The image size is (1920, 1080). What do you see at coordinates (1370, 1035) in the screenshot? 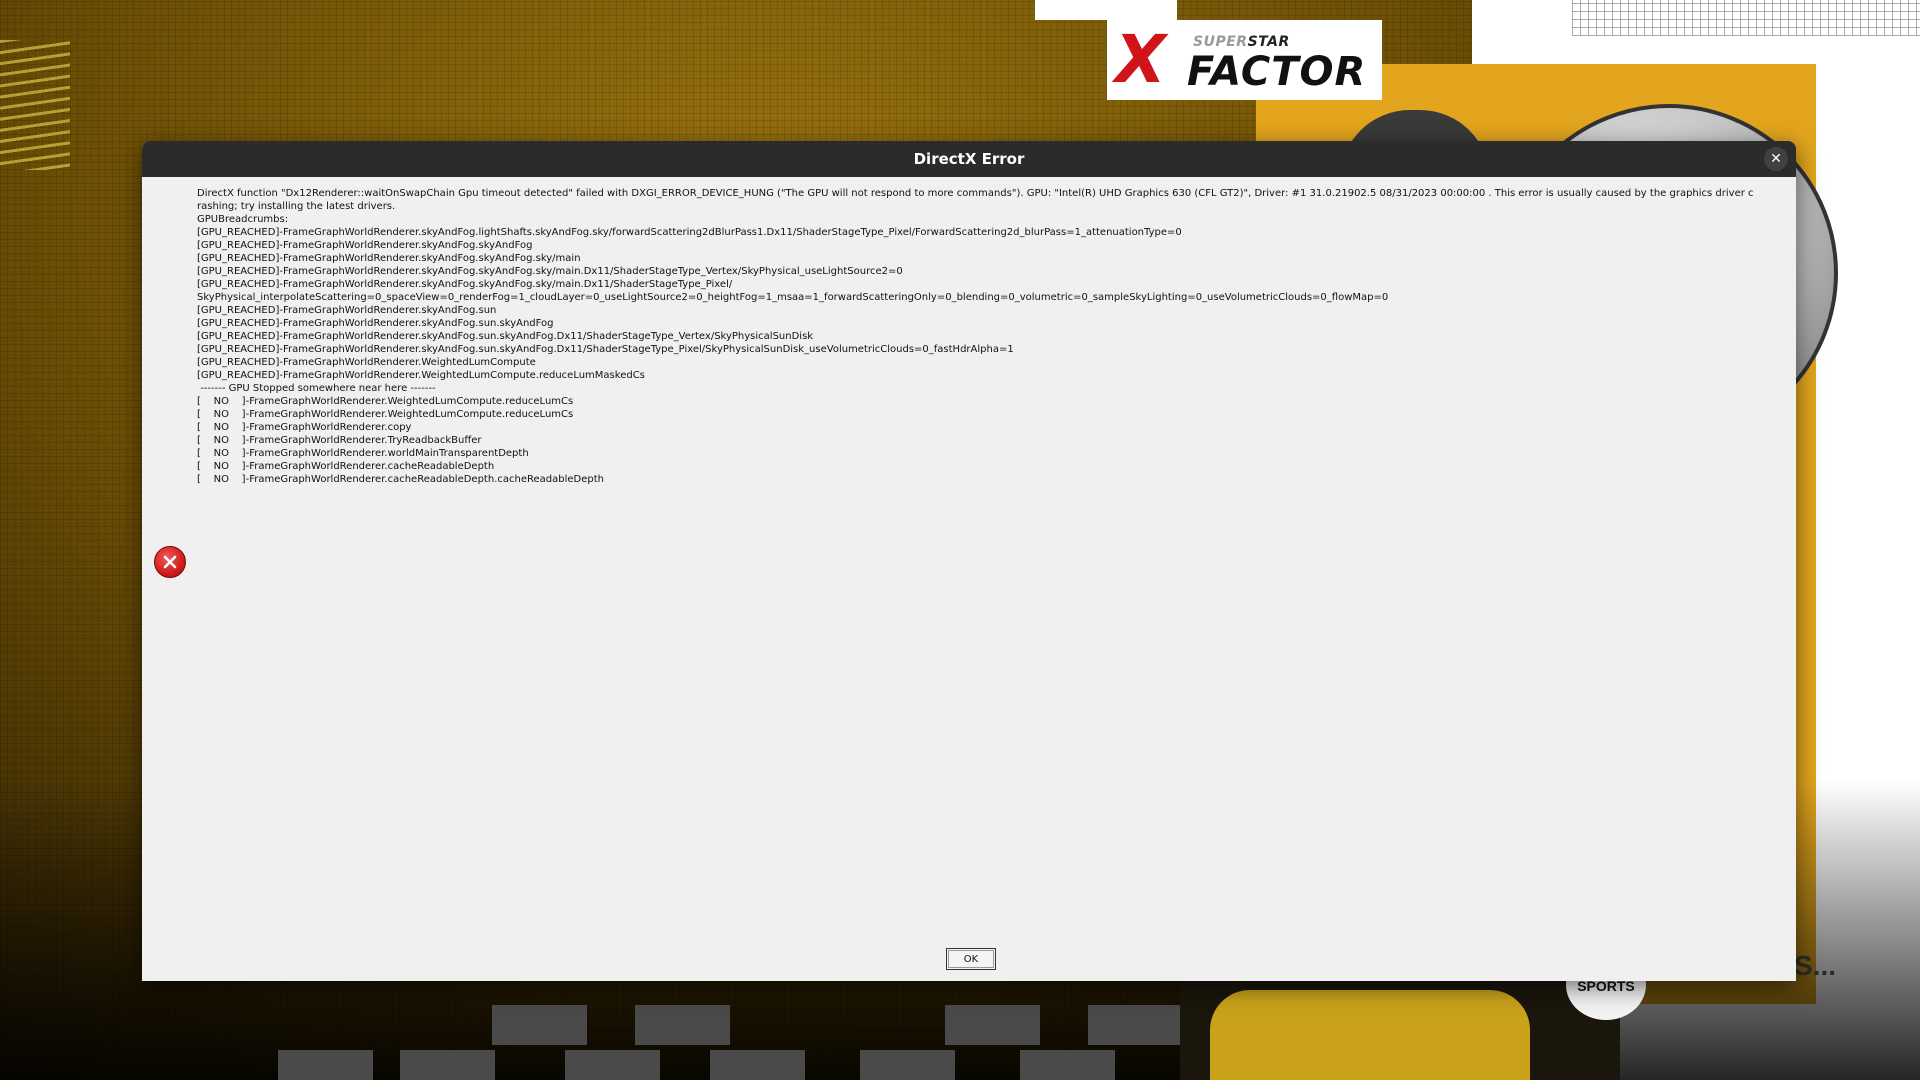
I see `player-jersey` at bounding box center [1370, 1035].